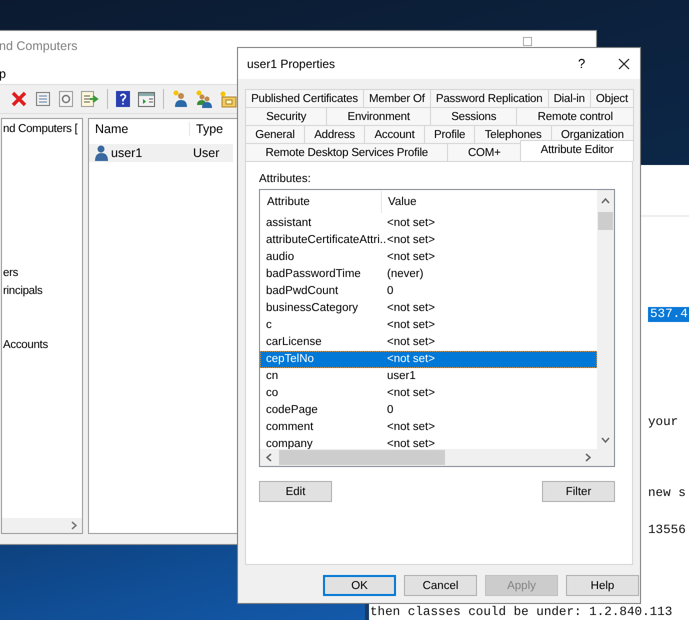 The image size is (689, 620). What do you see at coordinates (304, 98) in the screenshot?
I see `tab: Published Certificates` at bounding box center [304, 98].